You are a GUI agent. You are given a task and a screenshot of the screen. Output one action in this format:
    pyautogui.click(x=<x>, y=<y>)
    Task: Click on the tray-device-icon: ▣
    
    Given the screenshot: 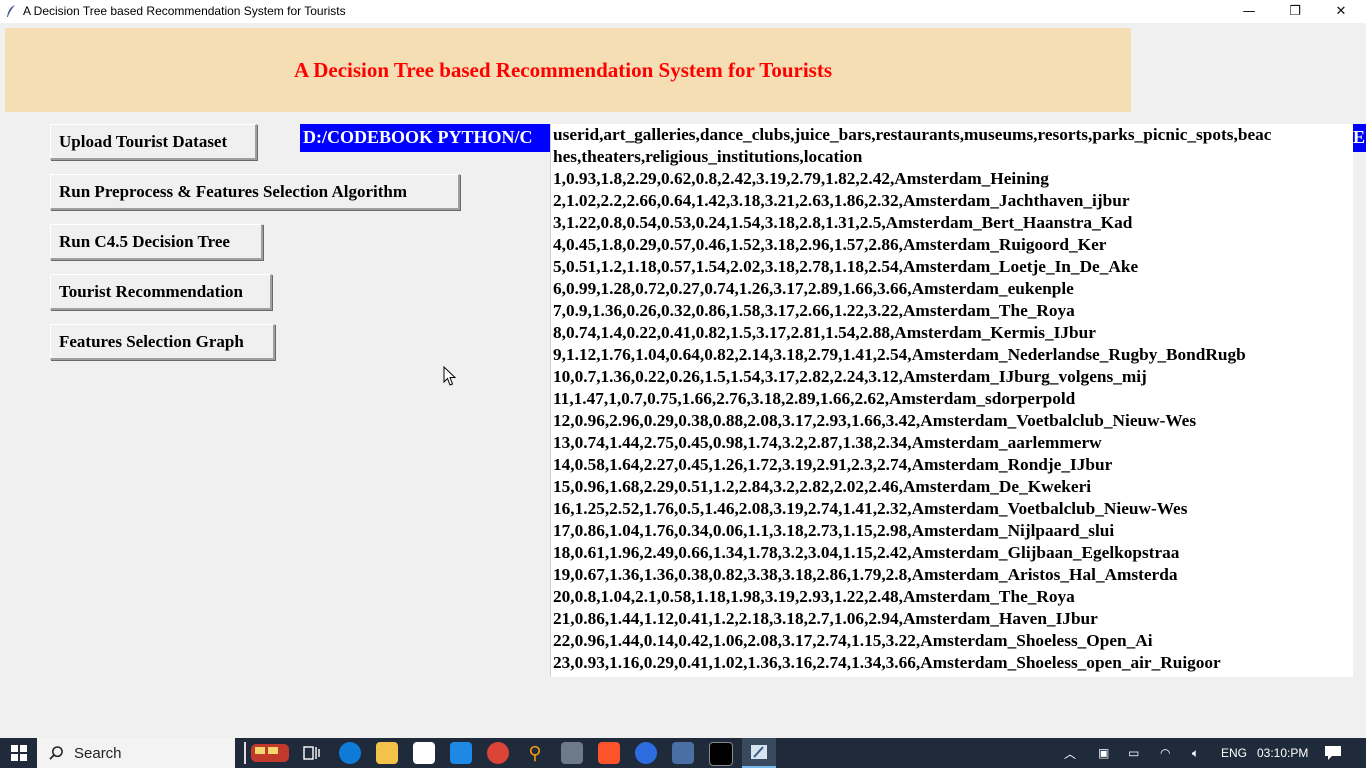 What is the action you would take?
    pyautogui.click(x=1103, y=753)
    